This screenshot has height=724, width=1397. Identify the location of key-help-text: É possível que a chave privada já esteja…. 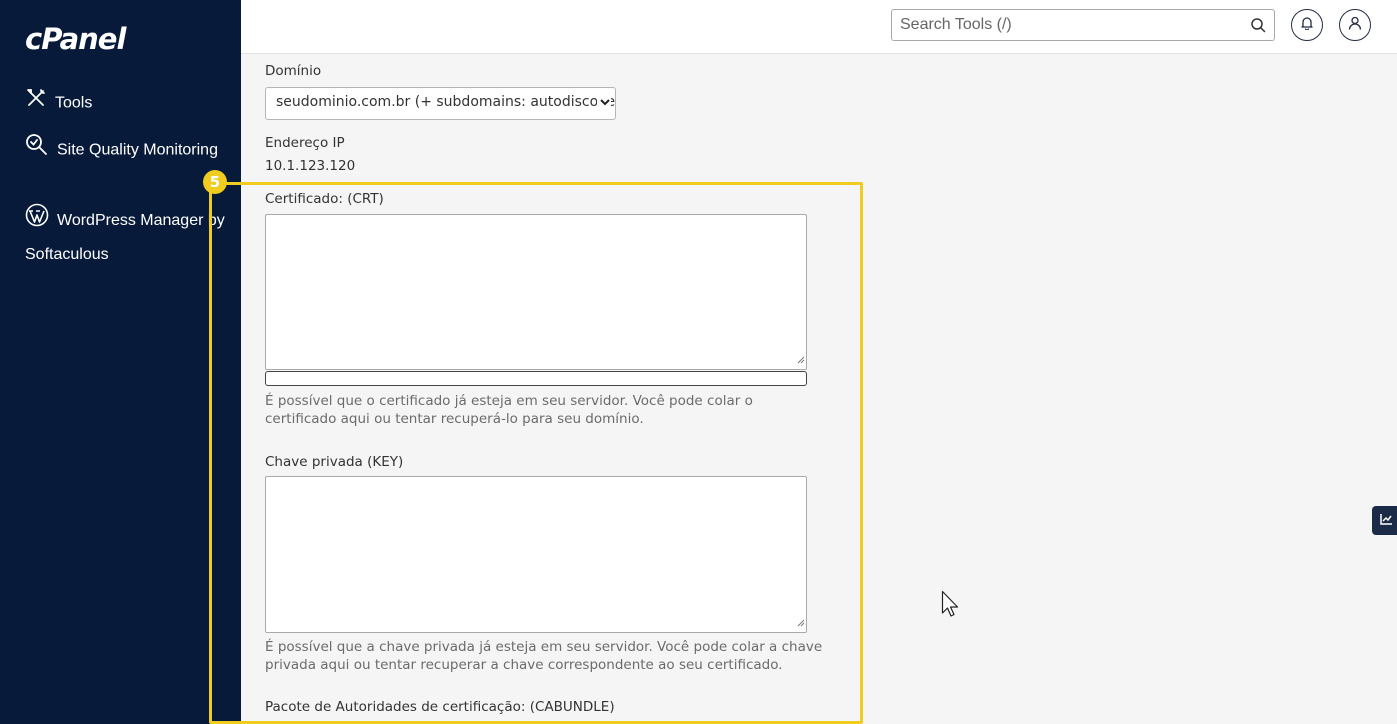
(544, 656).